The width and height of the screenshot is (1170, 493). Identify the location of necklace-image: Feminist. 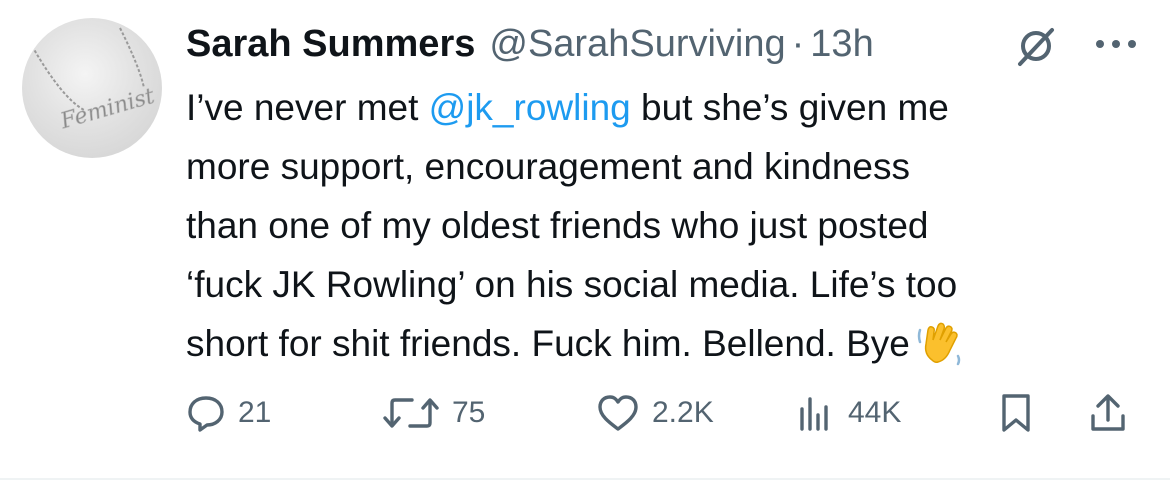
(94, 81).